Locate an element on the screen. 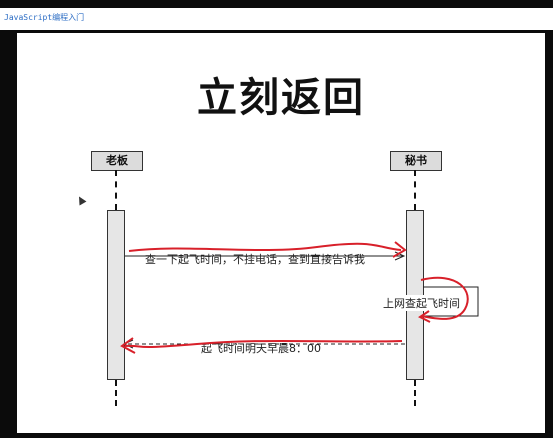 The width and height of the screenshot is (553, 438). annotation-request-stroke is located at coordinates (265, 247).